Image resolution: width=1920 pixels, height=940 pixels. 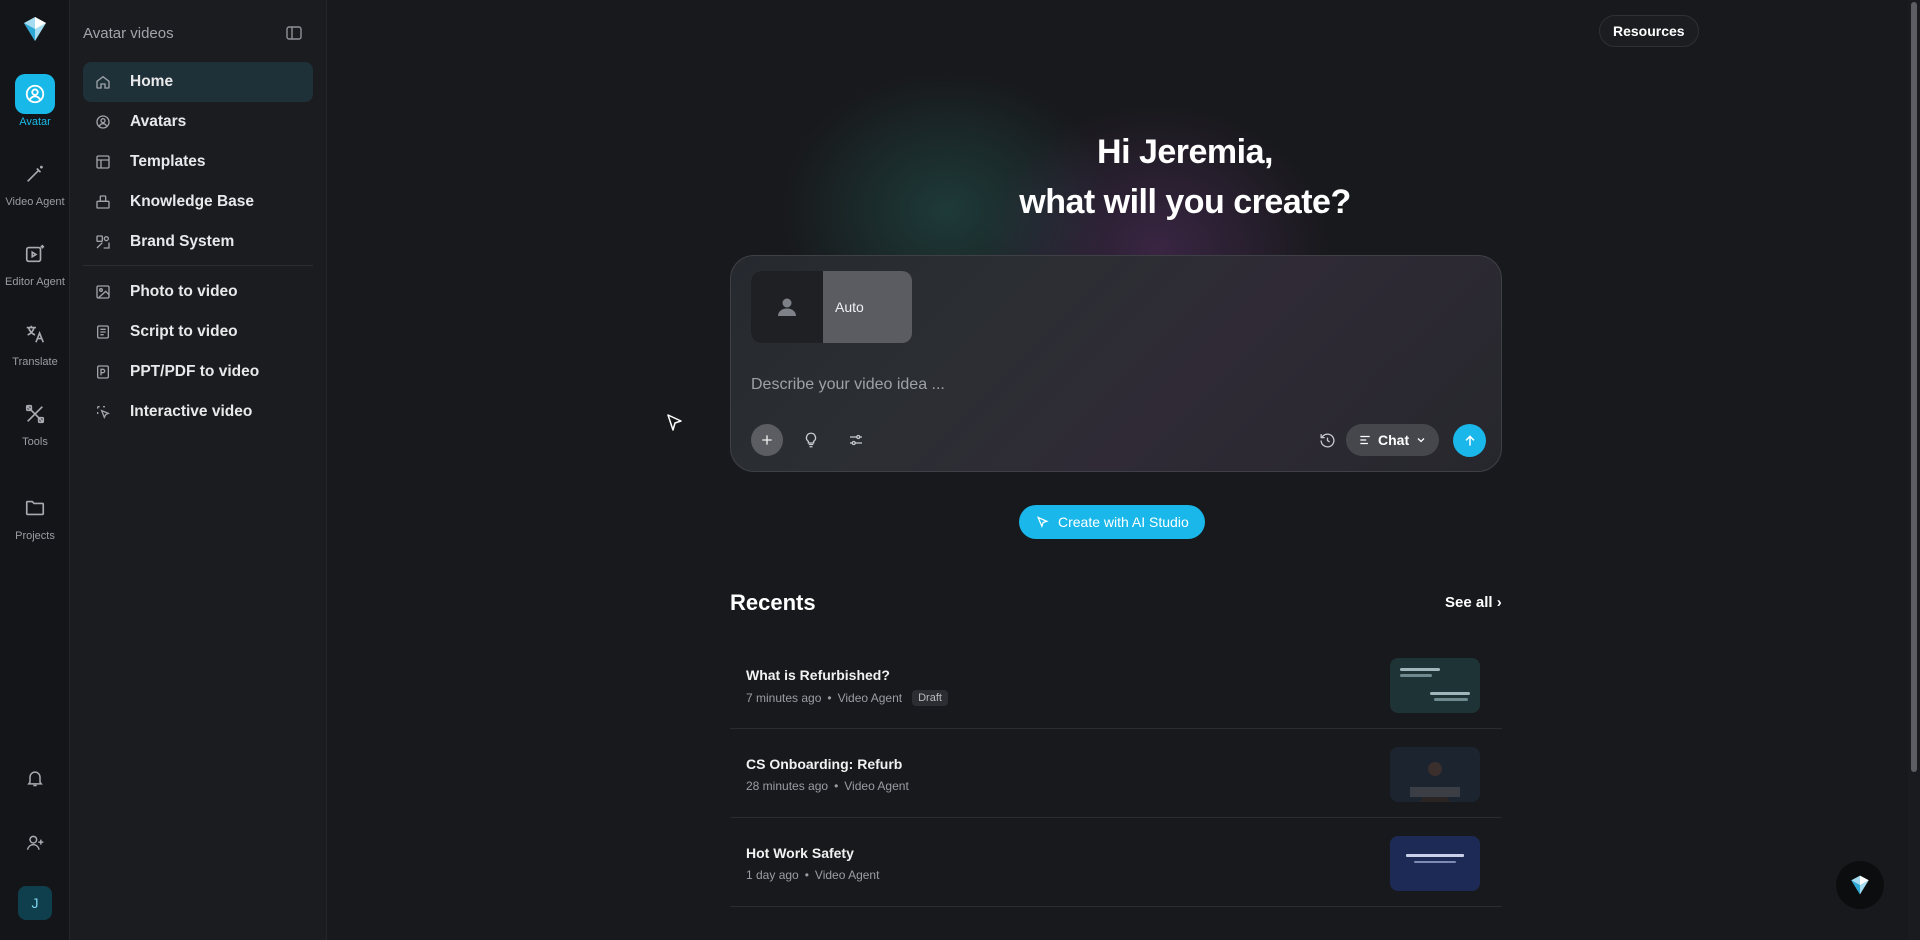 I want to click on add-attachment-button, so click(x=767, y=440).